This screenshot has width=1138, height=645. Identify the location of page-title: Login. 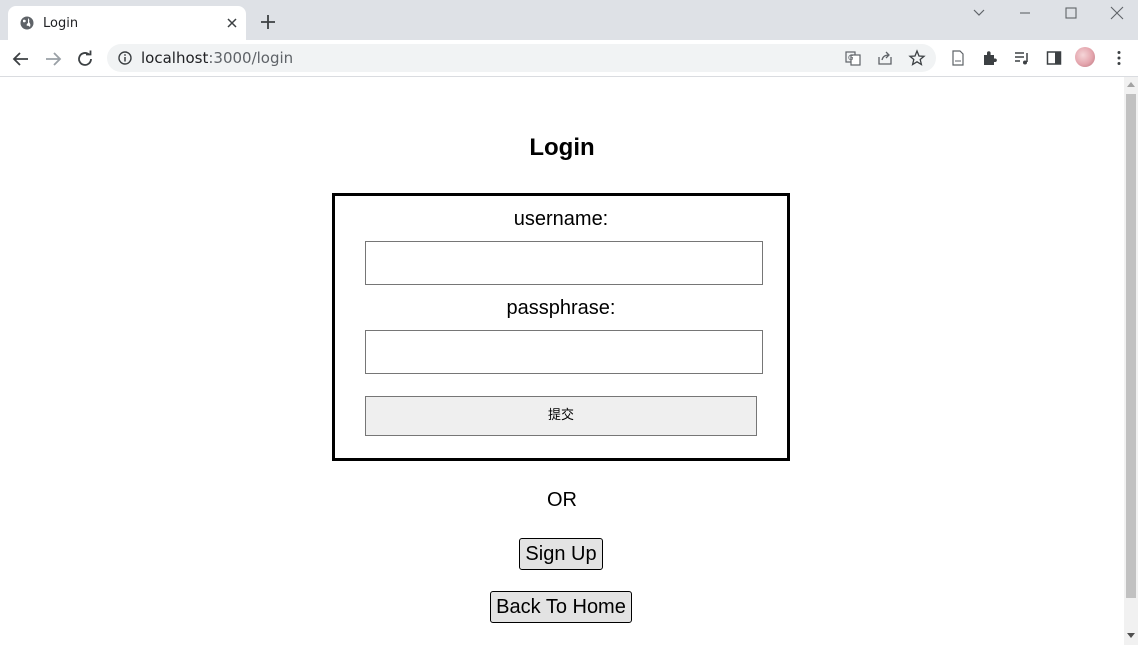
(562, 147).